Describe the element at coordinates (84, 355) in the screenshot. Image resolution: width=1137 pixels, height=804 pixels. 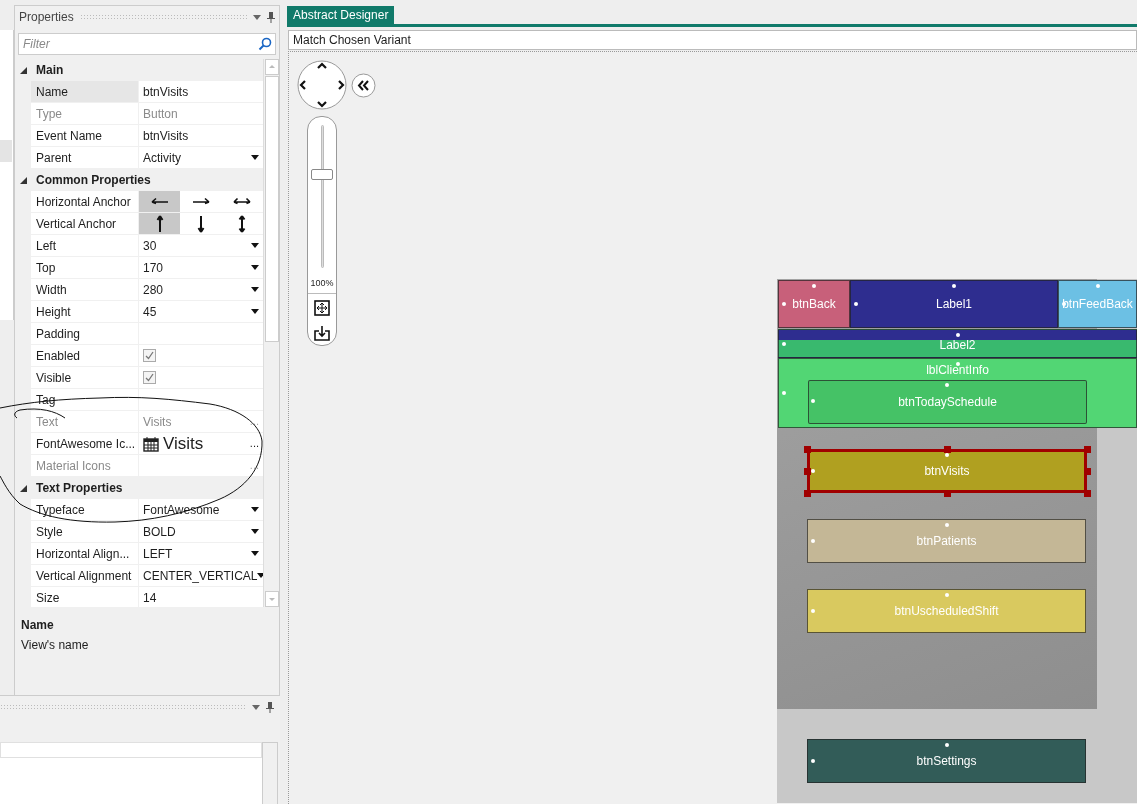
I see `property-label: Enabled` at that location.